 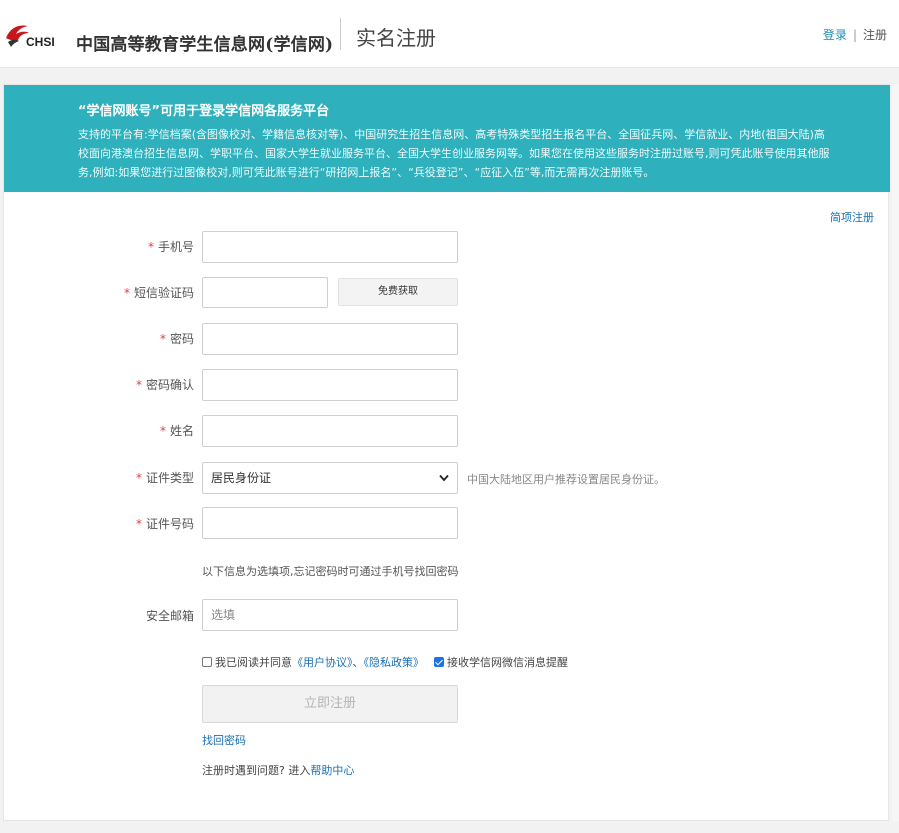 What do you see at coordinates (256, 770) in the screenshot?
I see `help-prefix: 注册时遇到问题? 进入` at bounding box center [256, 770].